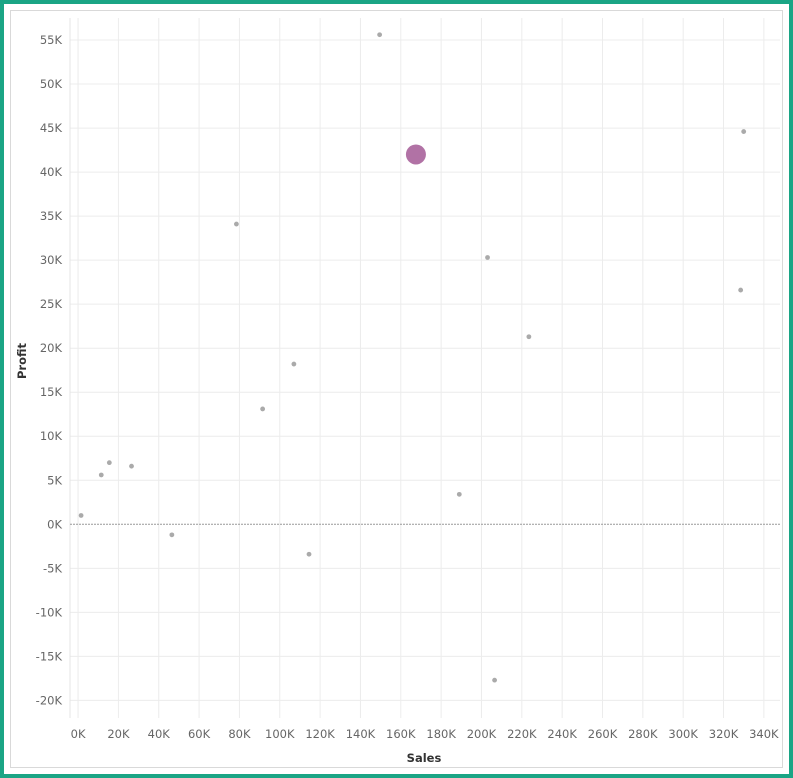 The image size is (793, 778). What do you see at coordinates (361, 734) in the screenshot?
I see `x-tick-label: 140K` at bounding box center [361, 734].